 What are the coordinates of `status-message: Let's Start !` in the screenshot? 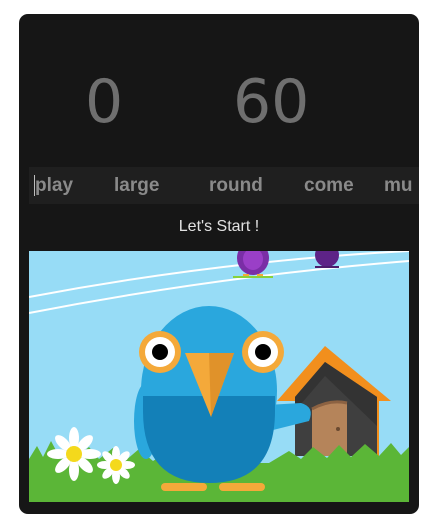 It's located at (219, 226).